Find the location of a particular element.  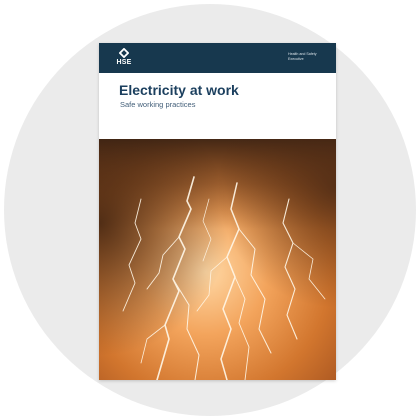

publisher-name: Health and Safety Executive is located at coordinates (302, 56).